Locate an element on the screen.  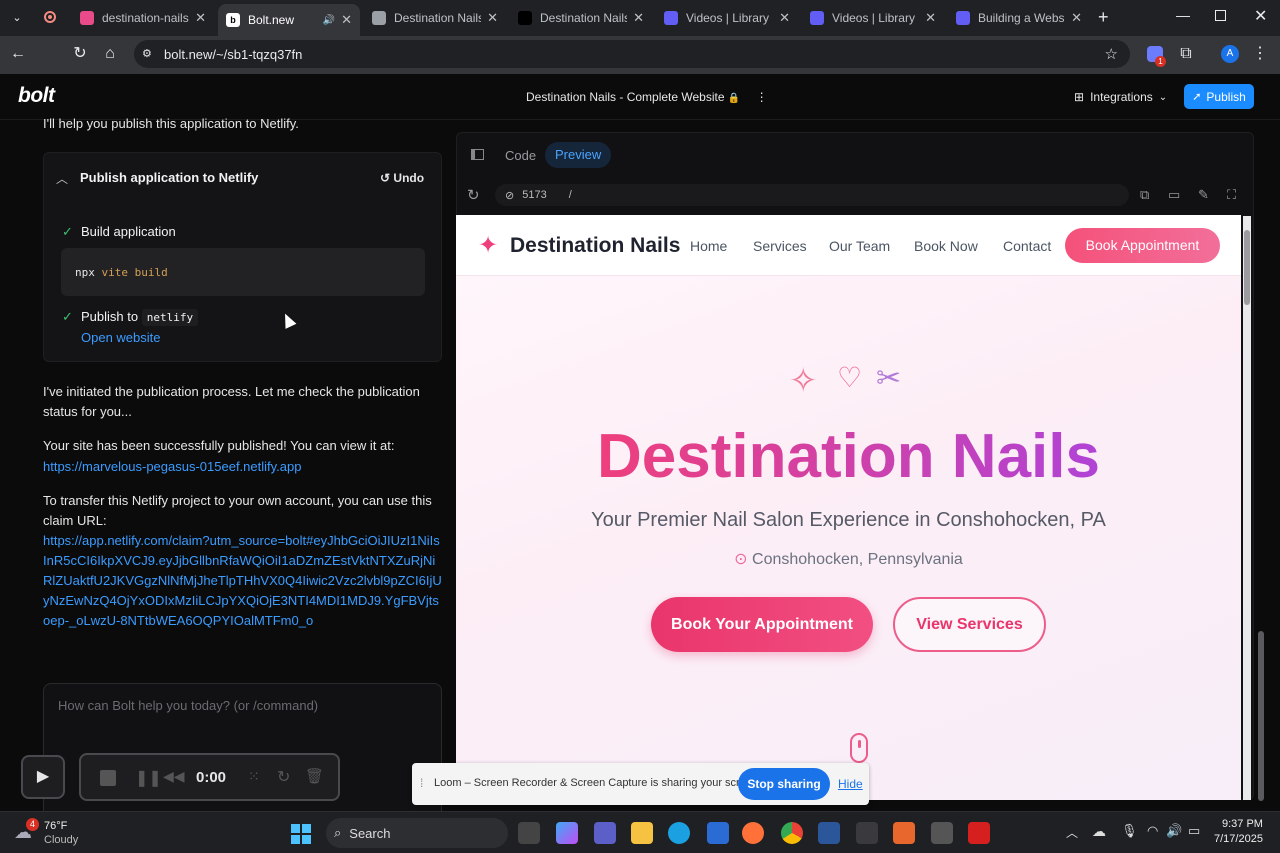
new-tab-button: + is located at coordinates (1103, 17).